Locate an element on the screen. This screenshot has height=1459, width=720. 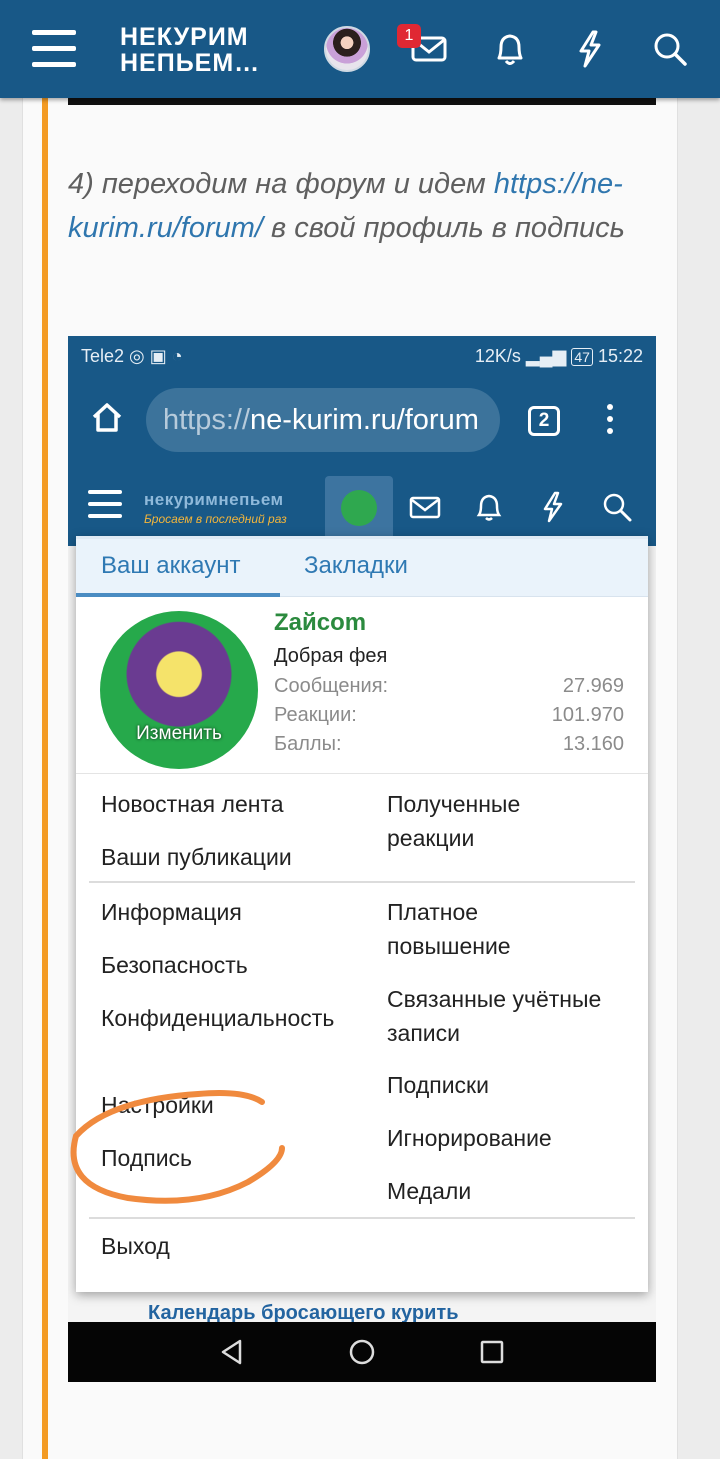
forum-logo-tagline: Бросаем в последний раз is located at coordinates (215, 519).